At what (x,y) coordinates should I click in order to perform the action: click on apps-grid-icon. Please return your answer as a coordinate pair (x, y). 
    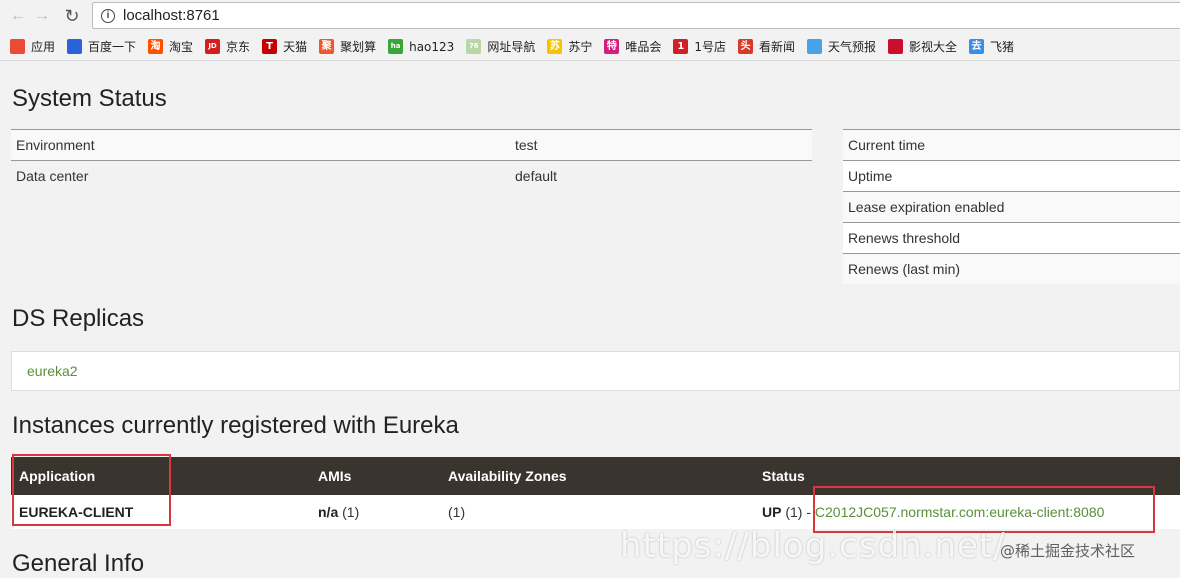
    Looking at the image, I should click on (17, 46).